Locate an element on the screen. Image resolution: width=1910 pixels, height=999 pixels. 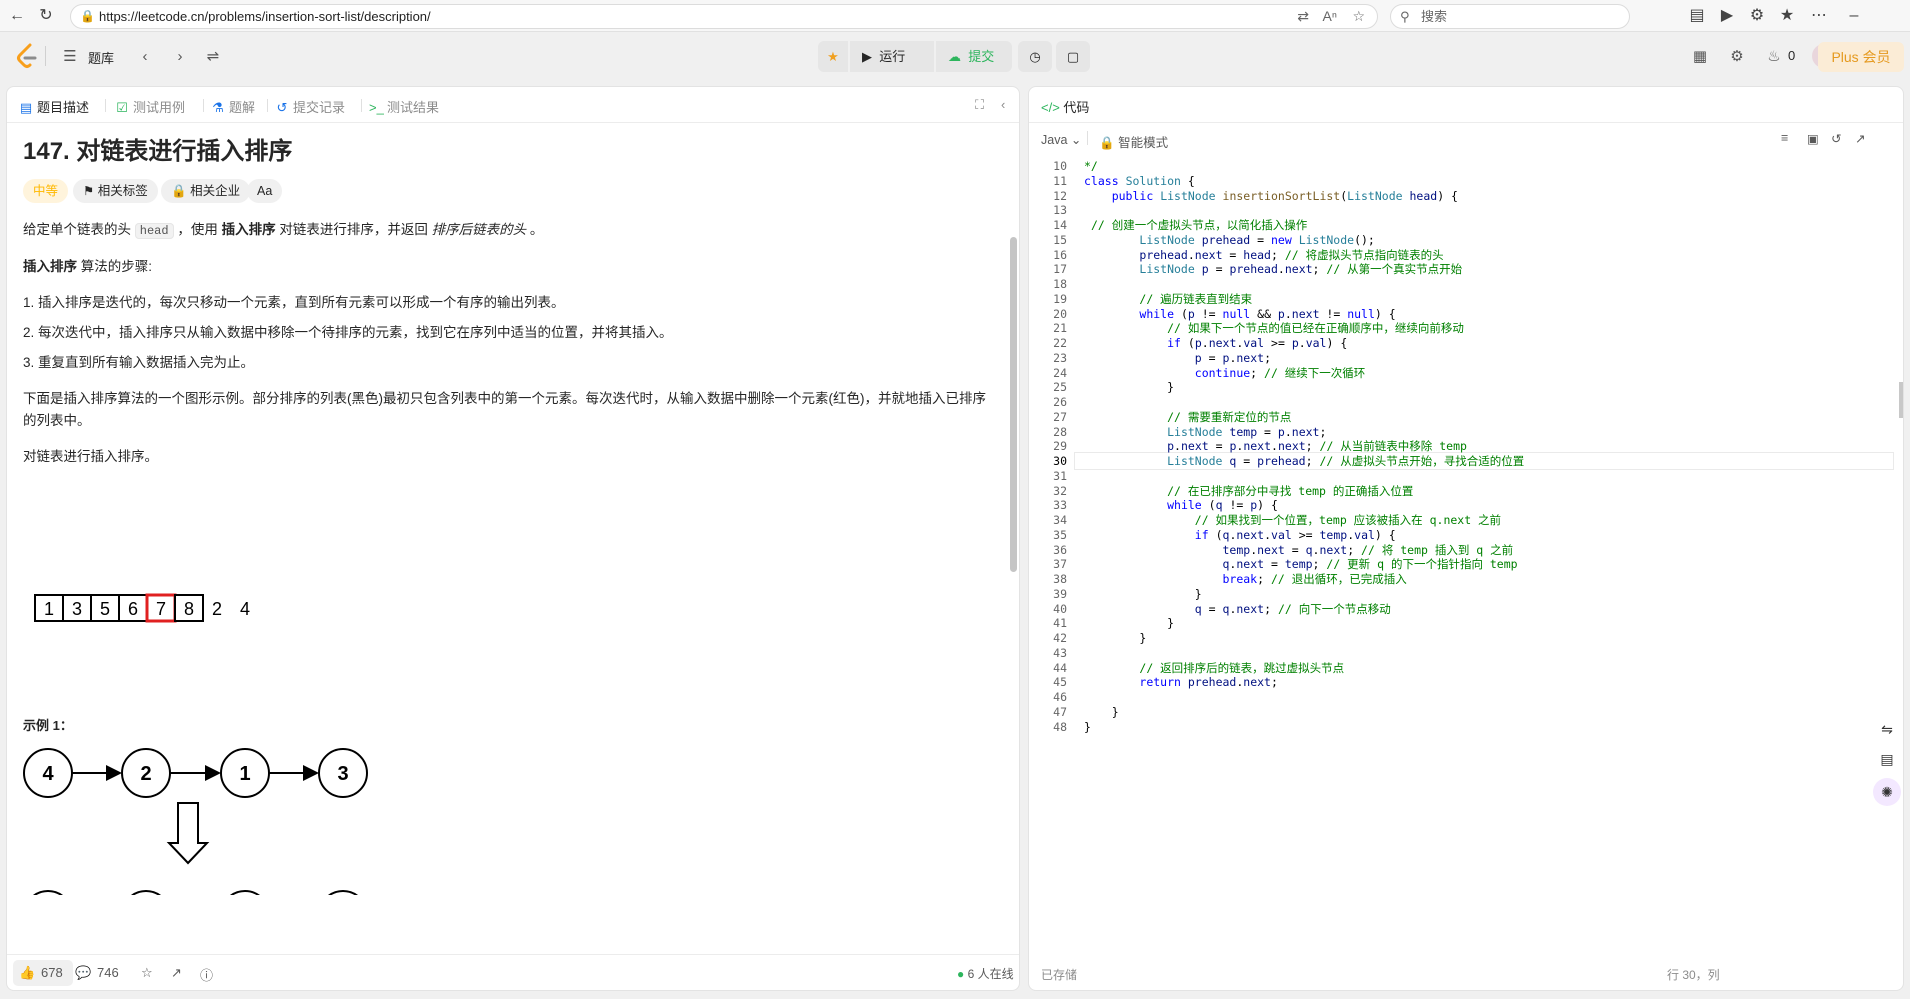
editor-scrollbar is located at coordinates (1901, 400).